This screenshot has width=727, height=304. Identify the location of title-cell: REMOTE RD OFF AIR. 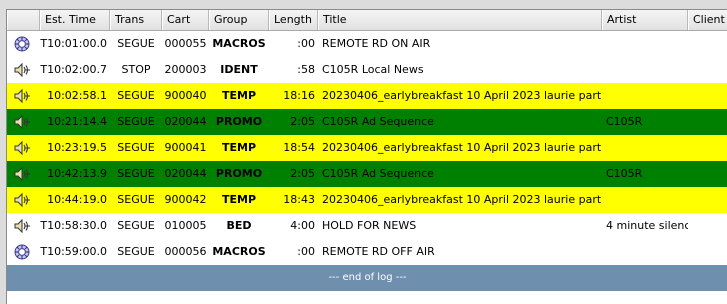
(378, 251).